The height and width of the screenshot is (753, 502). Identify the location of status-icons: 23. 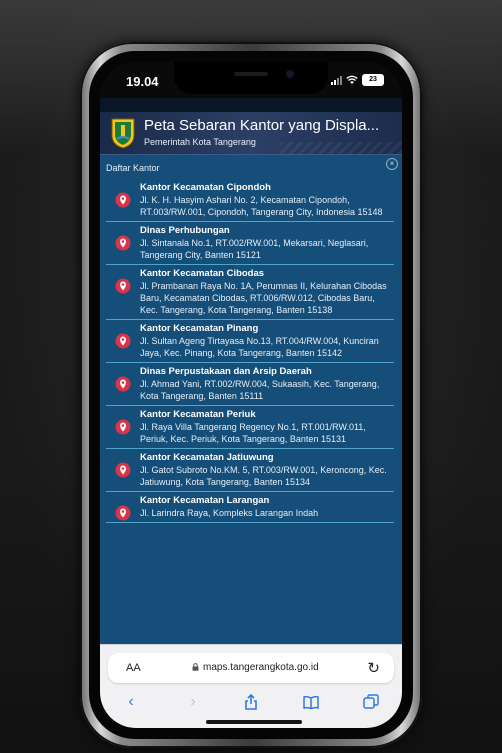
(357, 80).